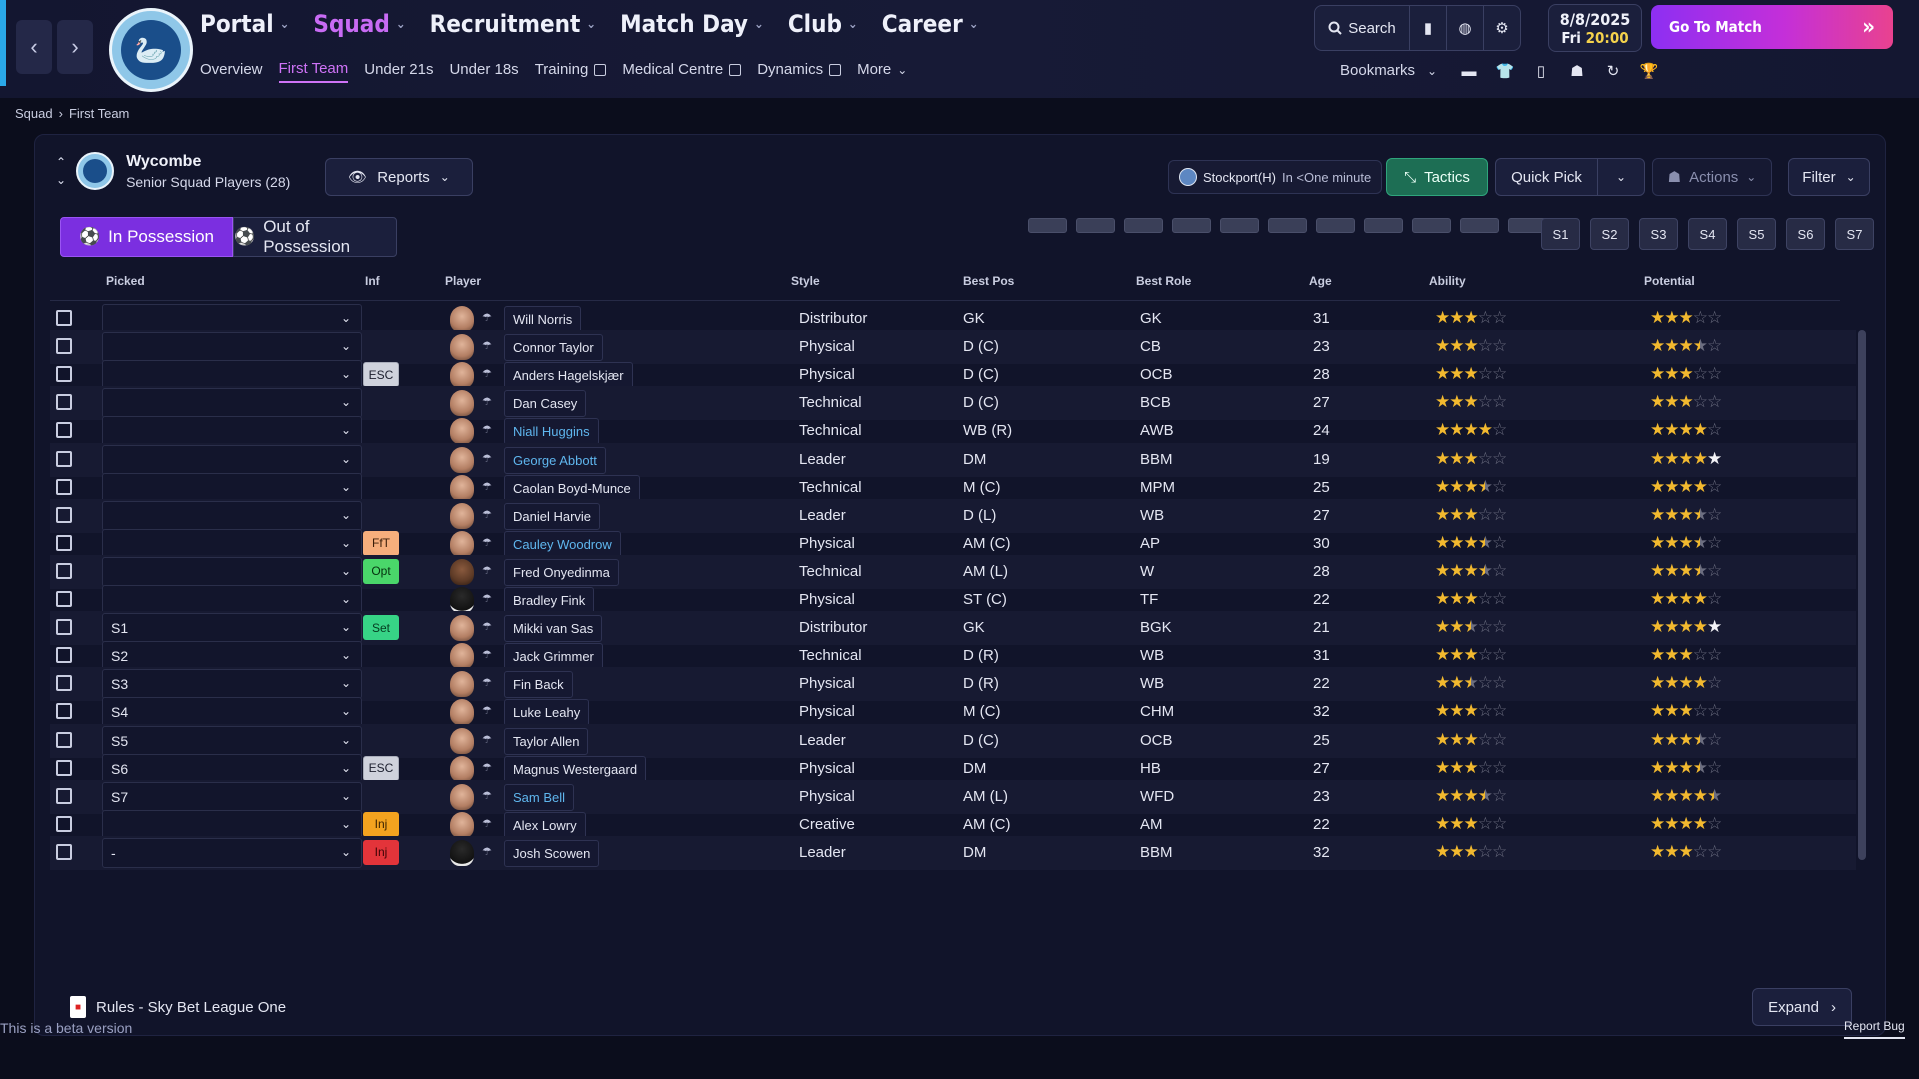 The image size is (1919, 1079). I want to click on forward-button: ›, so click(75, 47).